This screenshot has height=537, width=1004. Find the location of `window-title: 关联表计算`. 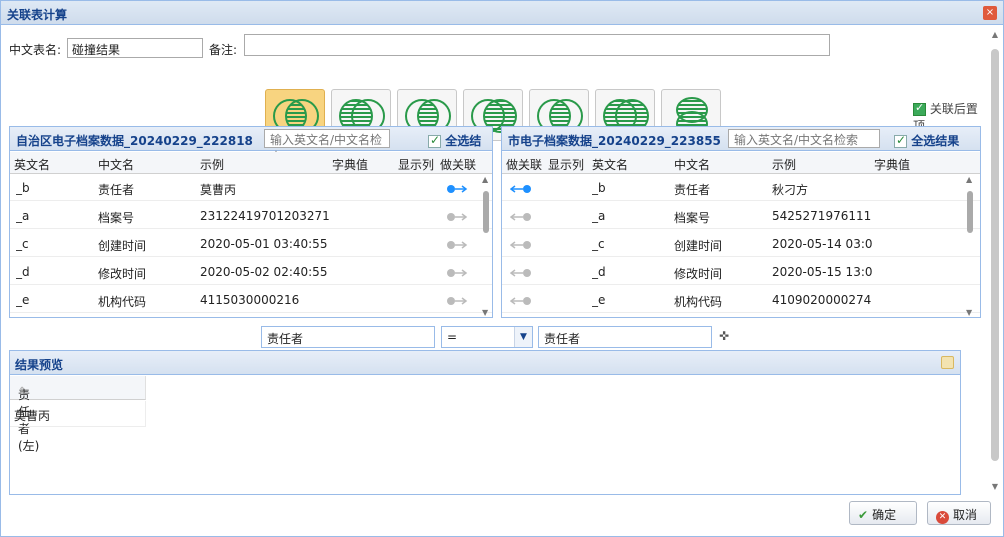

window-title: 关联表计算 is located at coordinates (37, 15).